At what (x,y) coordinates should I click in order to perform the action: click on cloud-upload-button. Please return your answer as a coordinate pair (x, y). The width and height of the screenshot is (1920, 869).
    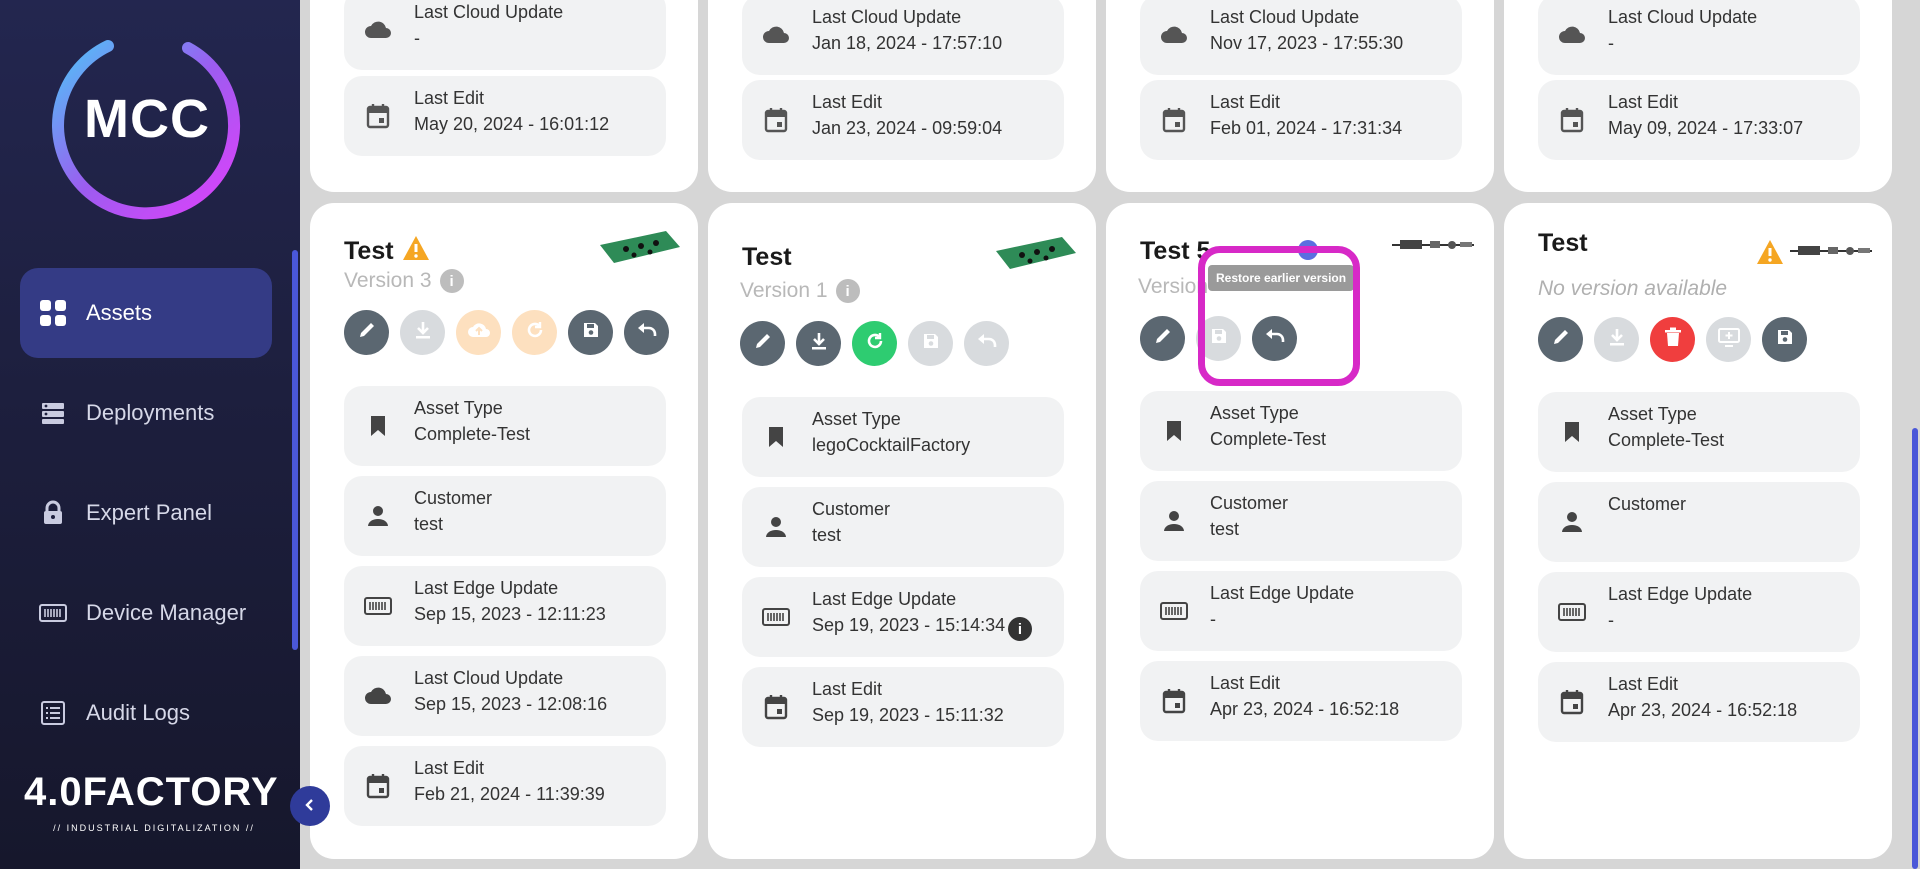
    Looking at the image, I should click on (478, 332).